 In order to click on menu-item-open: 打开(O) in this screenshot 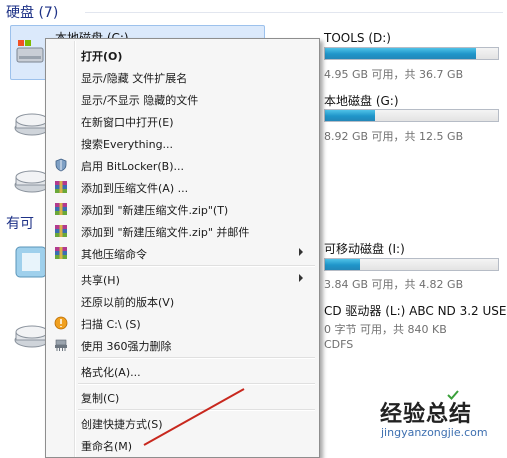, I will do `click(182, 55)`.